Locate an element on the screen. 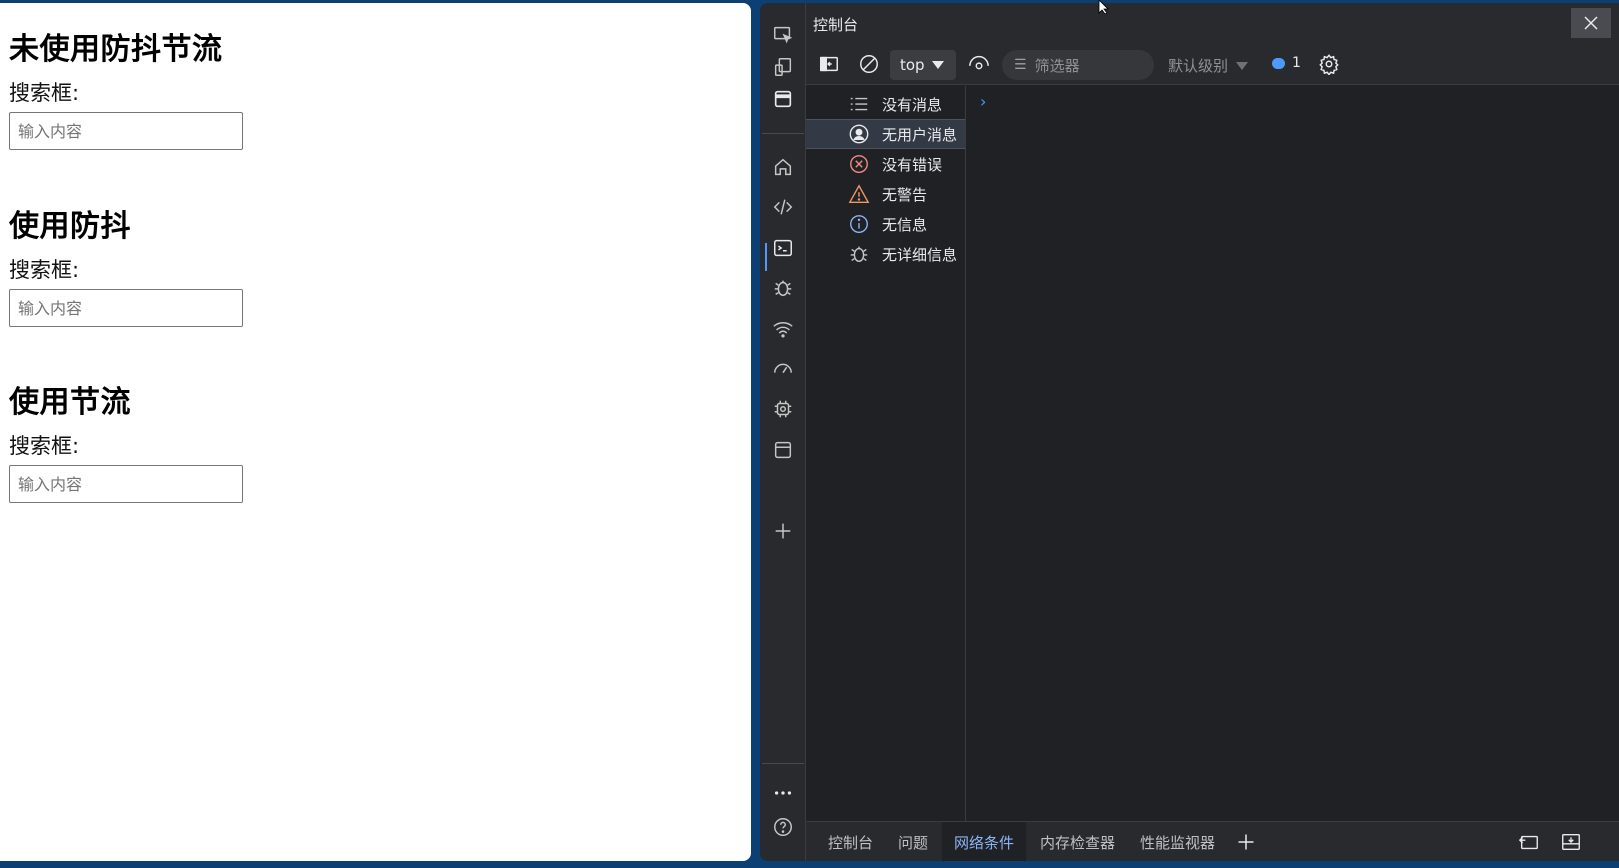 Image resolution: width=1619 pixels, height=868 pixels. sidebar-item-user-messages: 无用户消息 is located at coordinates (885, 134).